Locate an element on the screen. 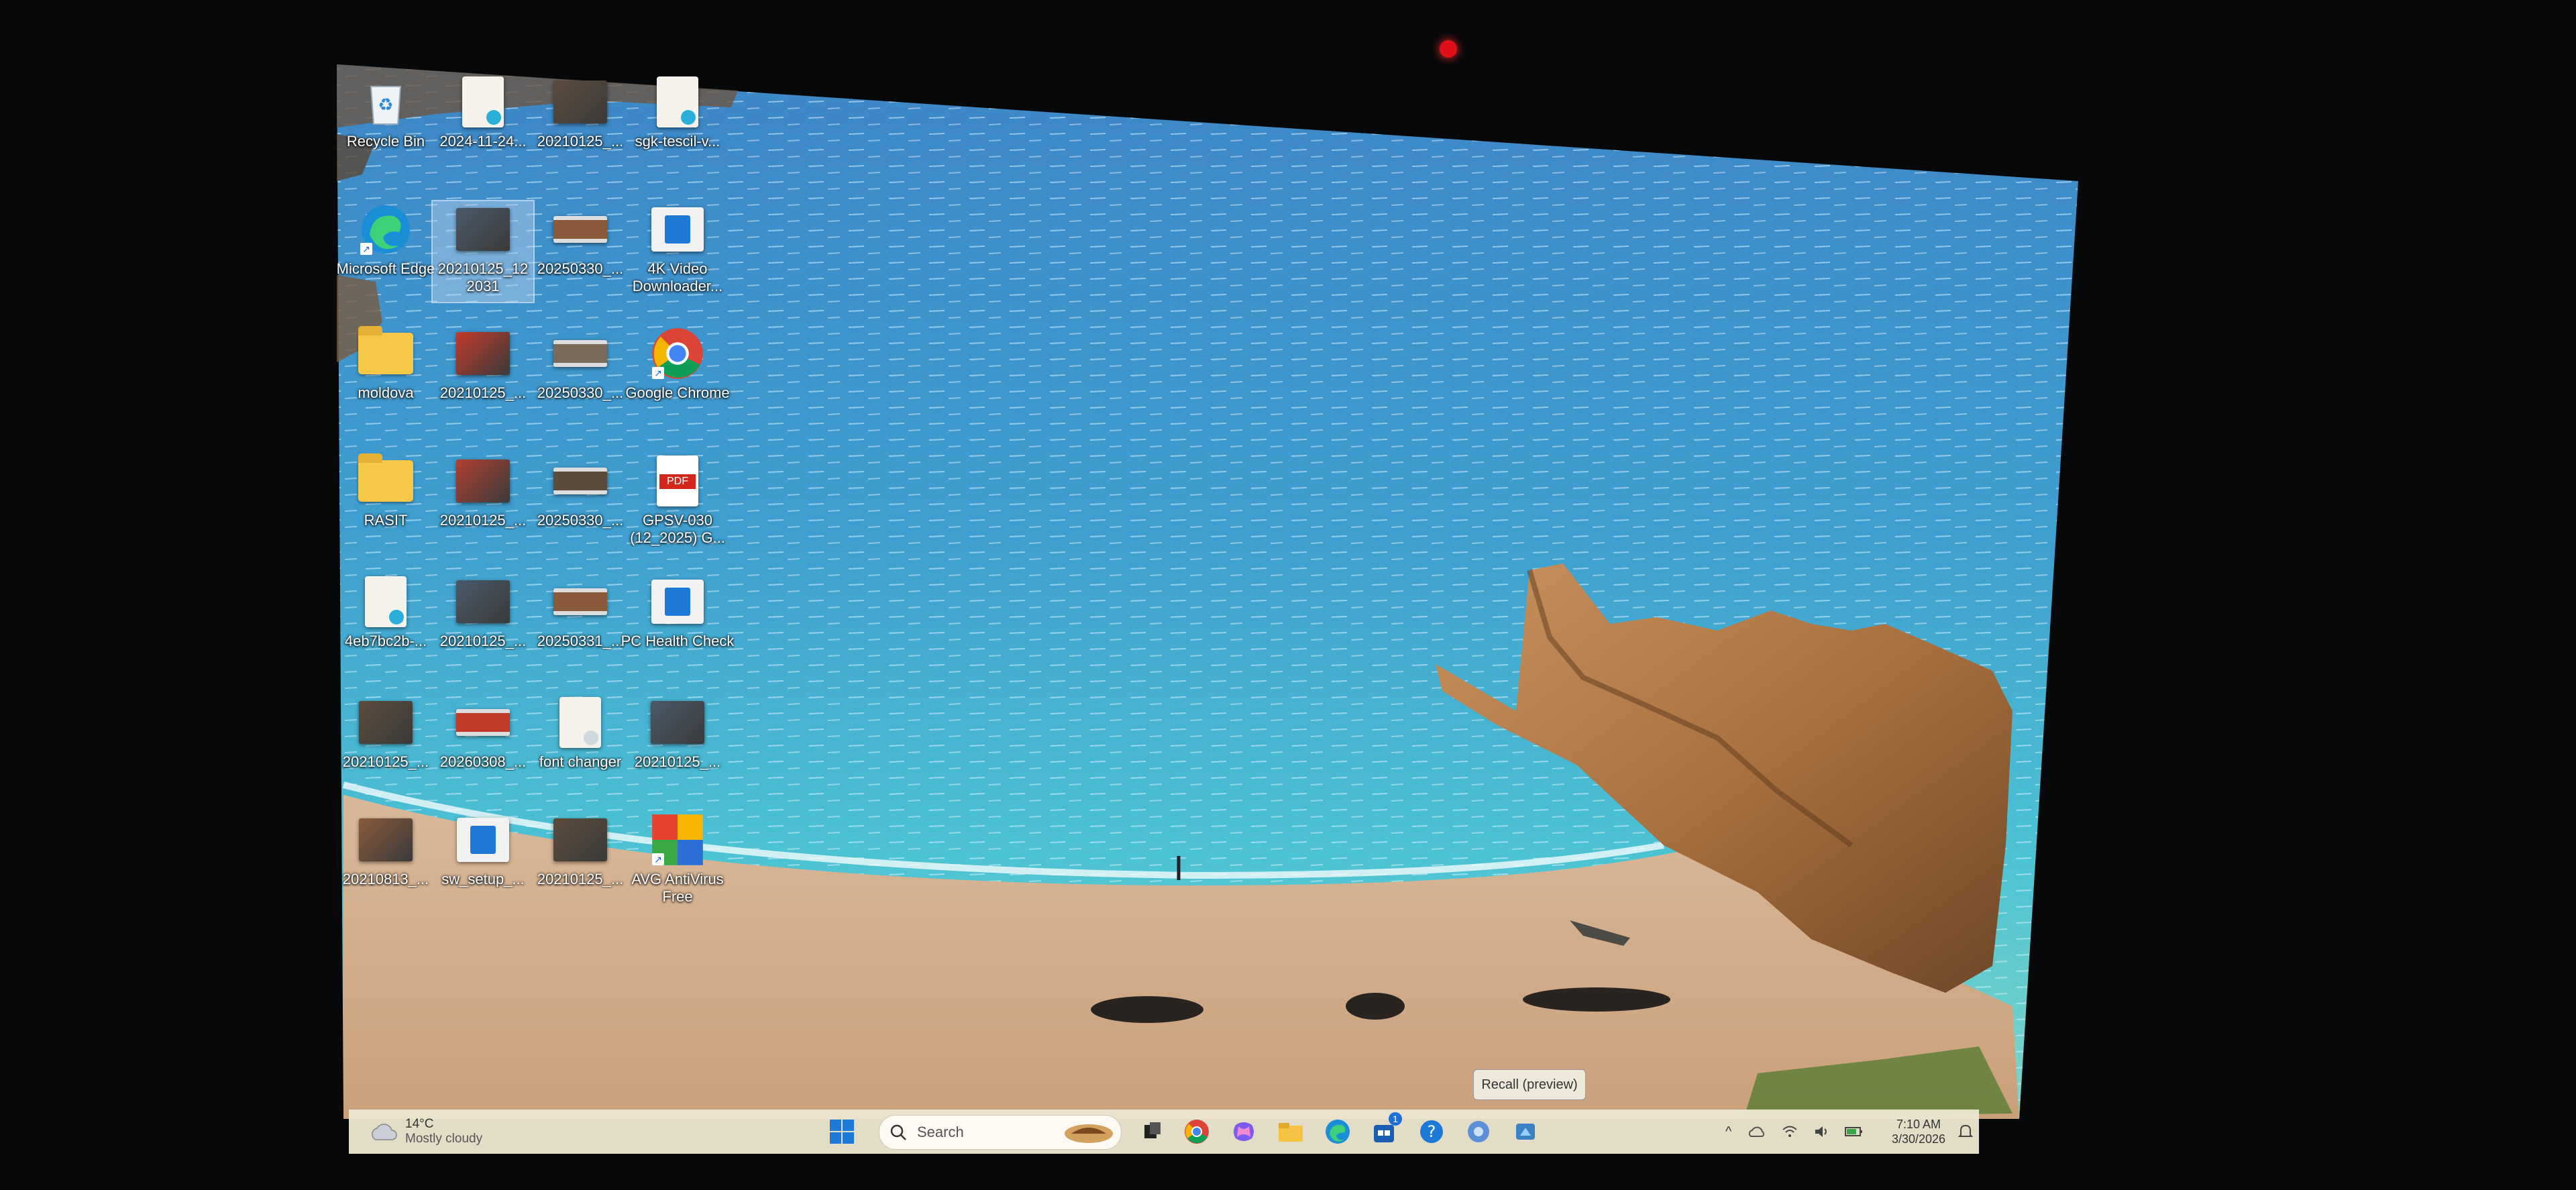 This screenshot has height=1190, width=2576. recycle-bin-icon: ♻ is located at coordinates (386, 102).